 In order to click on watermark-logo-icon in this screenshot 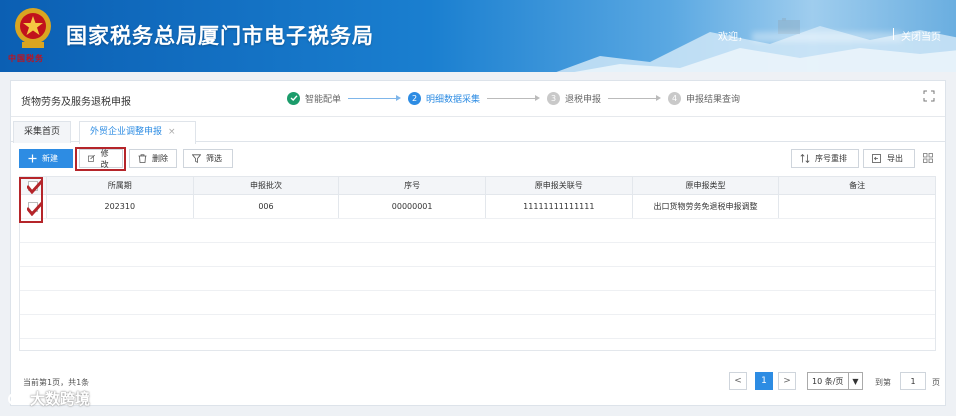, I will do `click(17, 398)`.